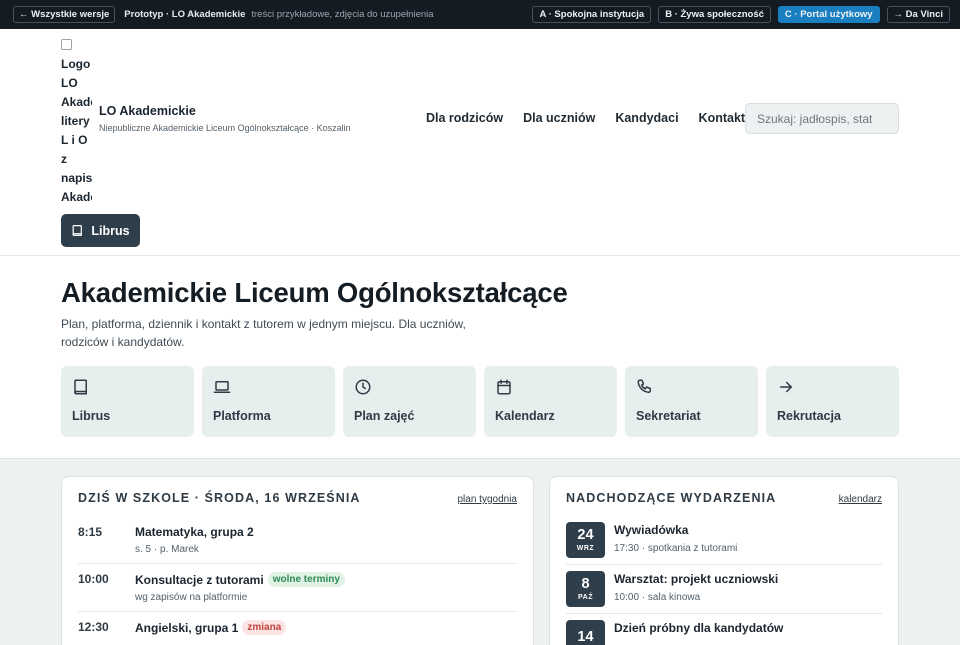 The width and height of the screenshot is (960, 645). What do you see at coordinates (504, 387) in the screenshot?
I see `calendar-icon` at bounding box center [504, 387].